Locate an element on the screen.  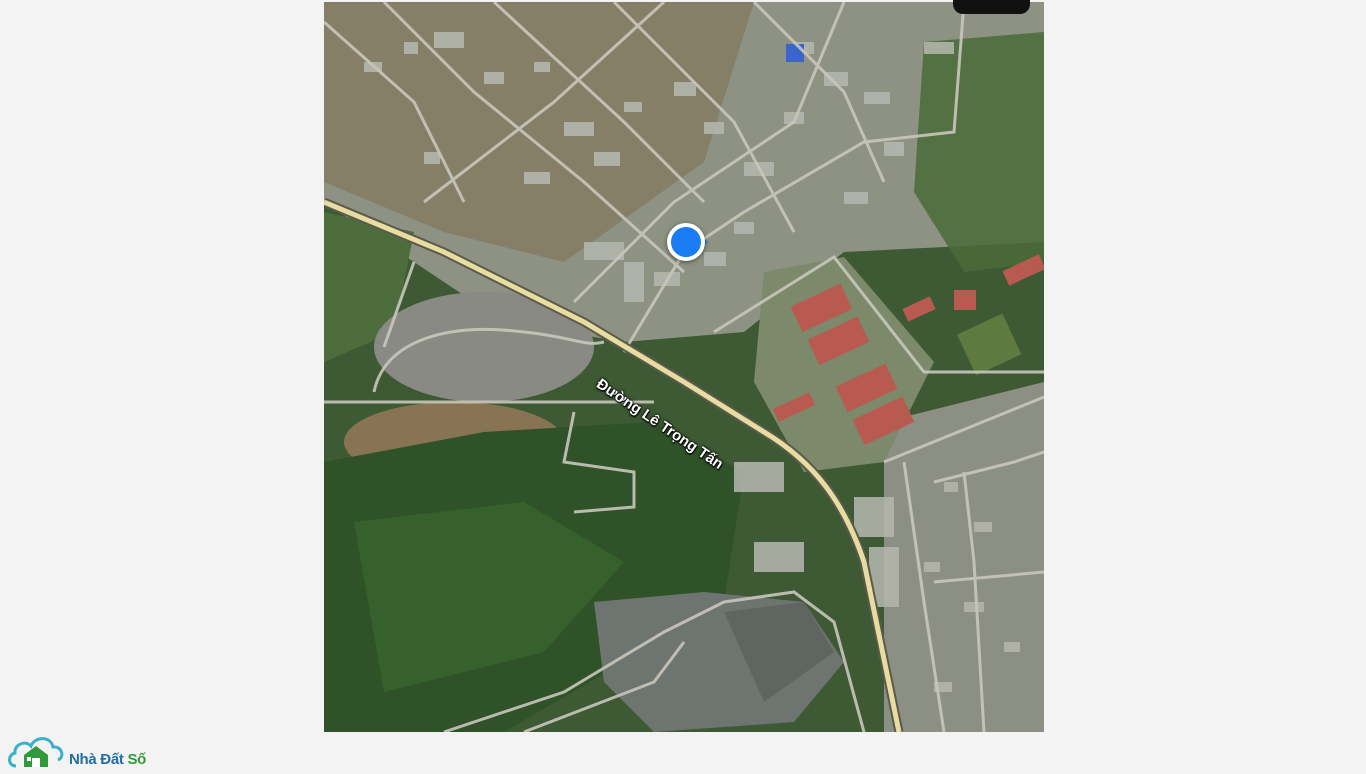
brand-name: Nhà Đất Số is located at coordinates (107, 759).